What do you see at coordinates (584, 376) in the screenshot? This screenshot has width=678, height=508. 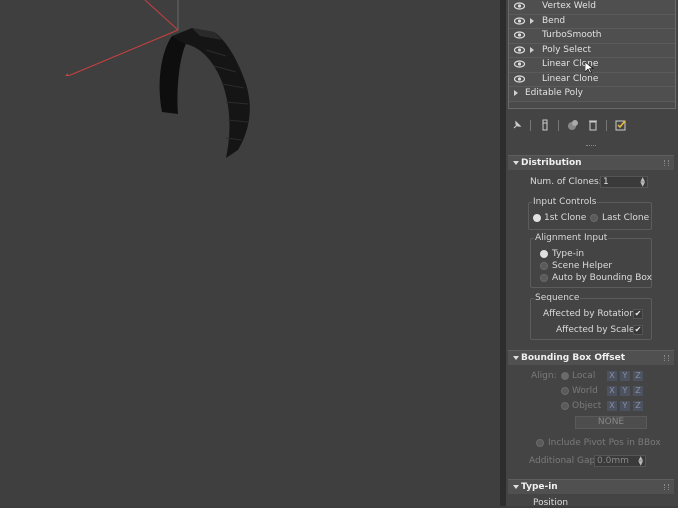 I see `radio-label: Local` at bounding box center [584, 376].